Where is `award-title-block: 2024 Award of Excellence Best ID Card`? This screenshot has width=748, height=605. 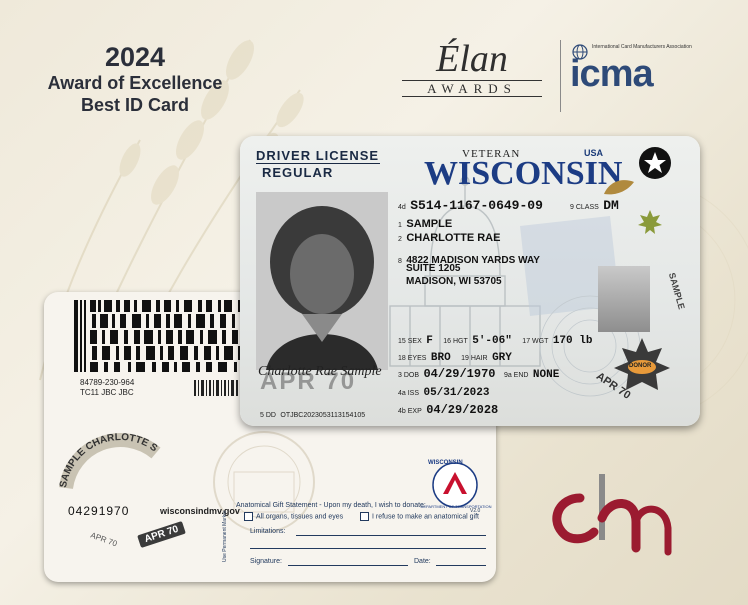 award-title-block: 2024 Award of Excellence Best ID Card is located at coordinates (135, 79).